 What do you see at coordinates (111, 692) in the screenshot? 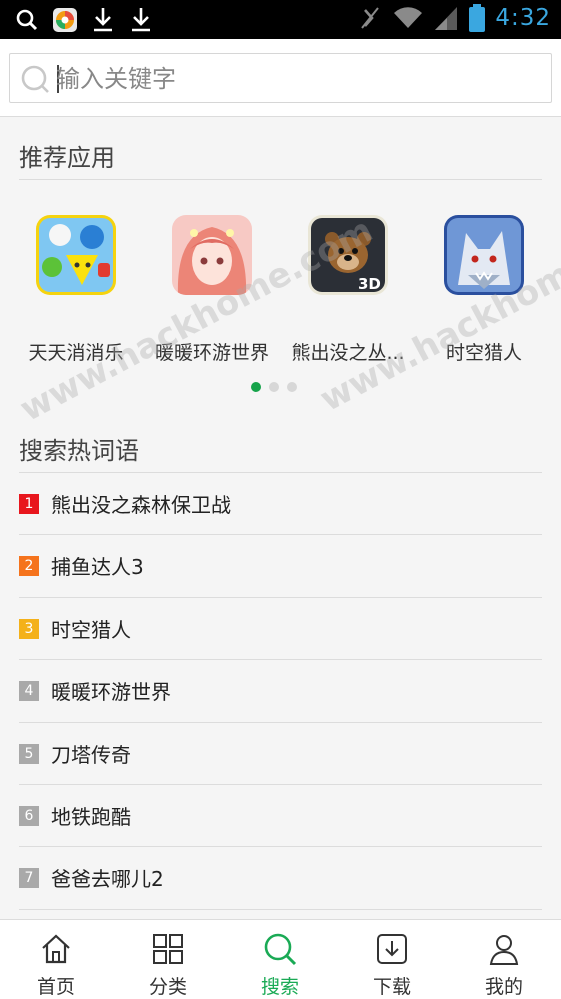
I see `hot-word-label: 暖暖环游世界` at bounding box center [111, 692].